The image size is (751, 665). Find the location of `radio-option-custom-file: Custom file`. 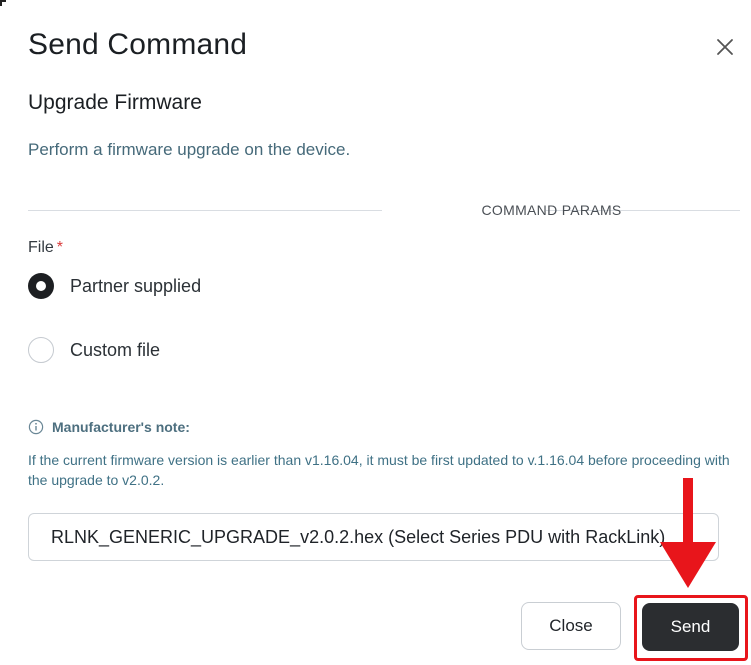

radio-option-custom-file: Custom file is located at coordinates (94, 350).